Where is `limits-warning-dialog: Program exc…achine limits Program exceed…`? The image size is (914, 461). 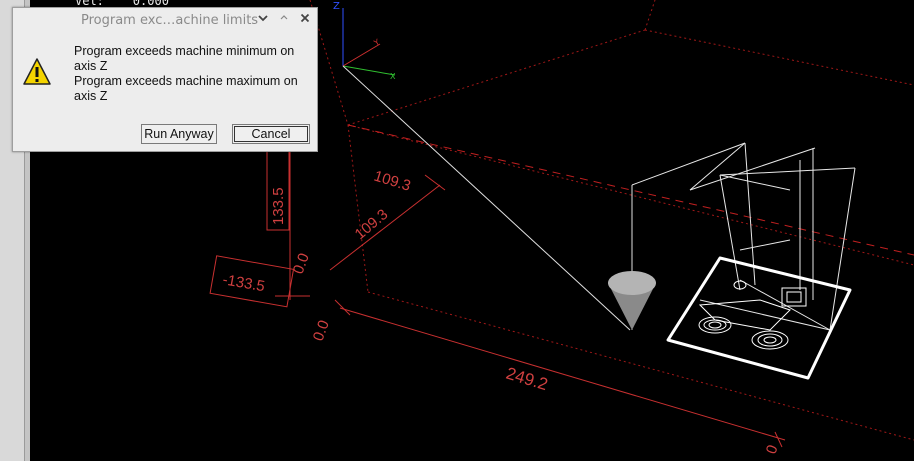 limits-warning-dialog: Program exc…achine limits Program exceed… is located at coordinates (165, 79).